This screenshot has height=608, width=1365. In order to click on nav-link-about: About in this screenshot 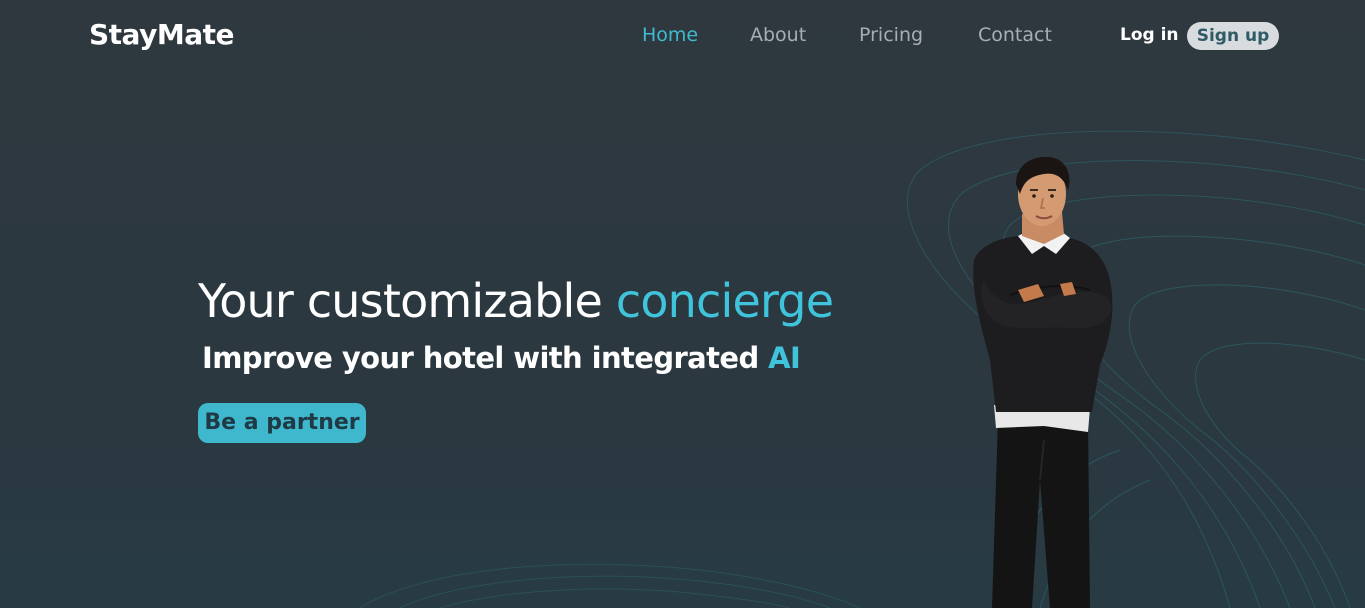, I will do `click(778, 35)`.